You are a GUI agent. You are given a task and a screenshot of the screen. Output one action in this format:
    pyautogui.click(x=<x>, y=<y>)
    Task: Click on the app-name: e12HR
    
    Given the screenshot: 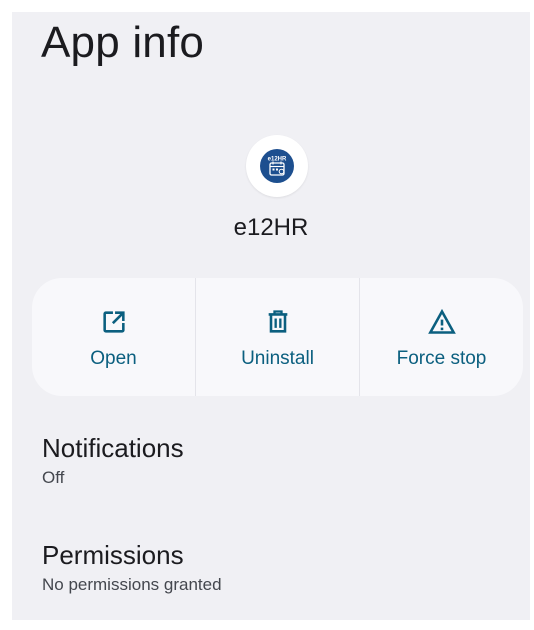 What is the action you would take?
    pyautogui.click(x=271, y=227)
    